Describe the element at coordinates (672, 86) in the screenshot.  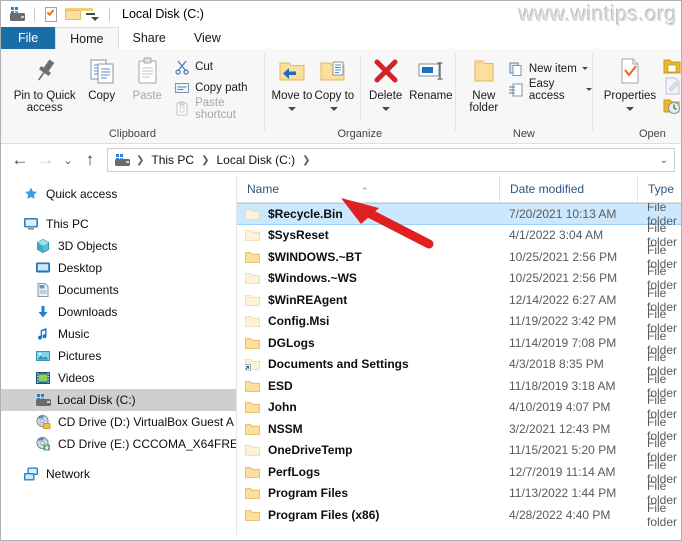
I see `edit-icon` at that location.